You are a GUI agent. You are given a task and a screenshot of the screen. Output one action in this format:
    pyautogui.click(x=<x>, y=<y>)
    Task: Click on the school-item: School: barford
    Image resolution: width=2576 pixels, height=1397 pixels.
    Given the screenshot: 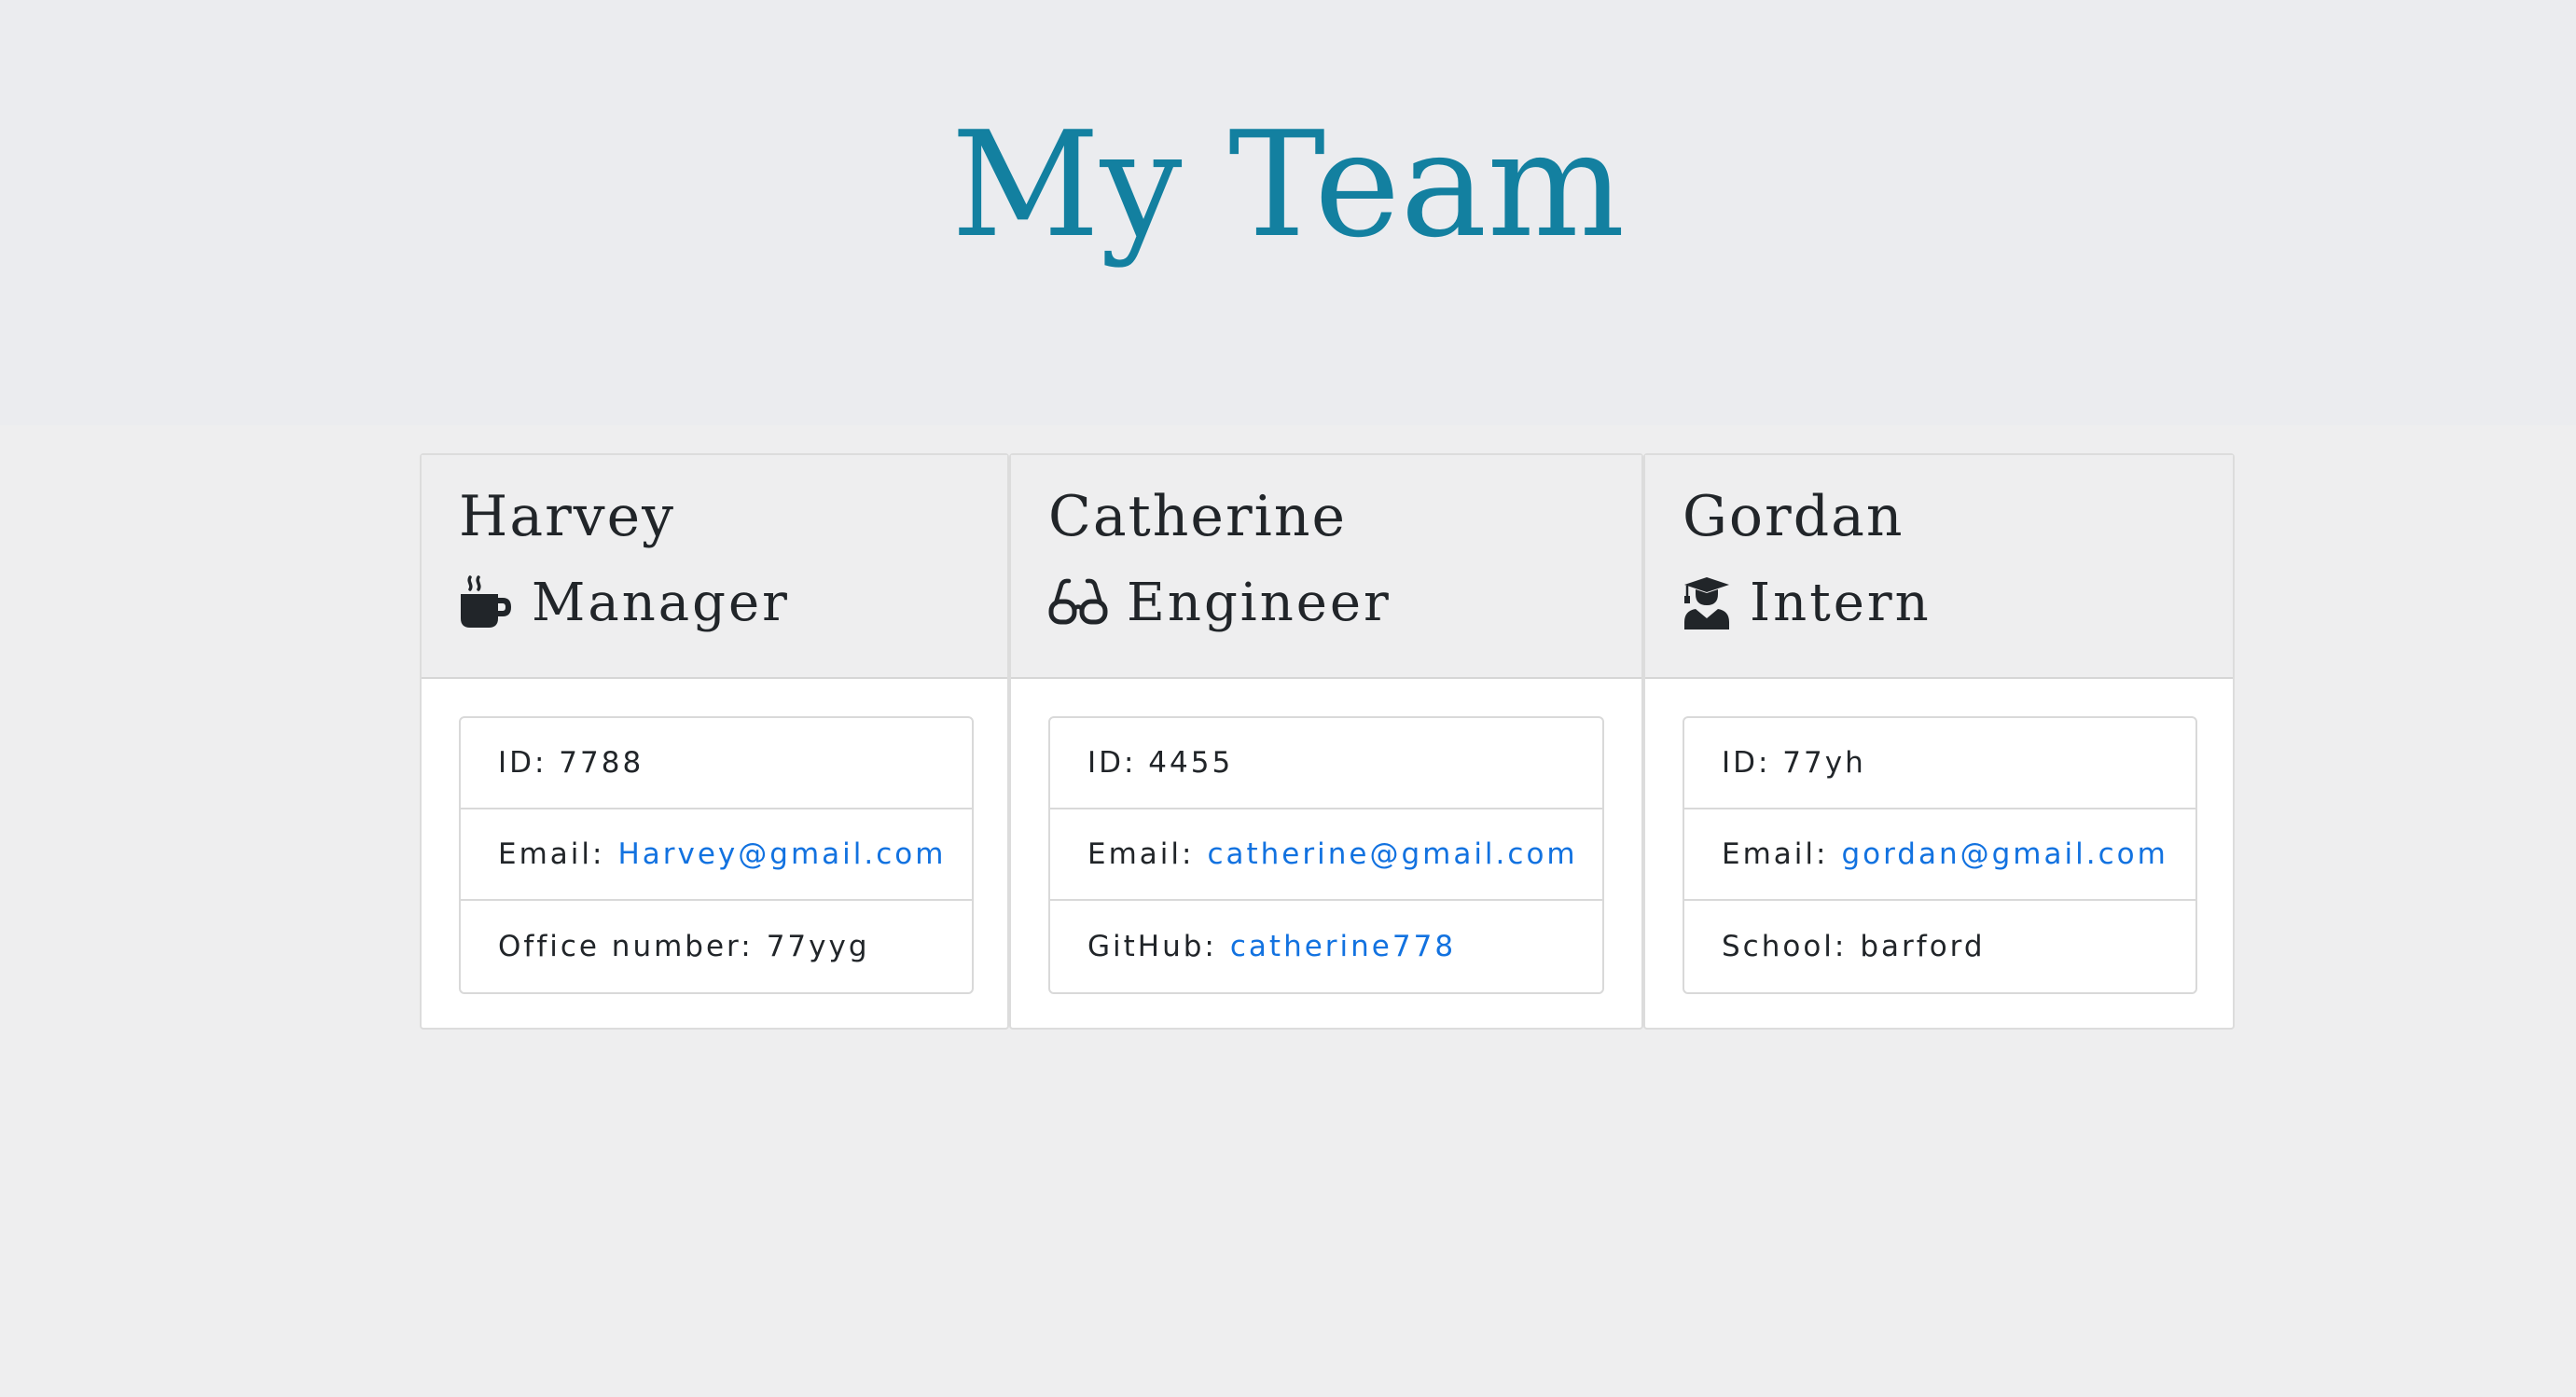 What is the action you would take?
    pyautogui.click(x=1939, y=946)
    